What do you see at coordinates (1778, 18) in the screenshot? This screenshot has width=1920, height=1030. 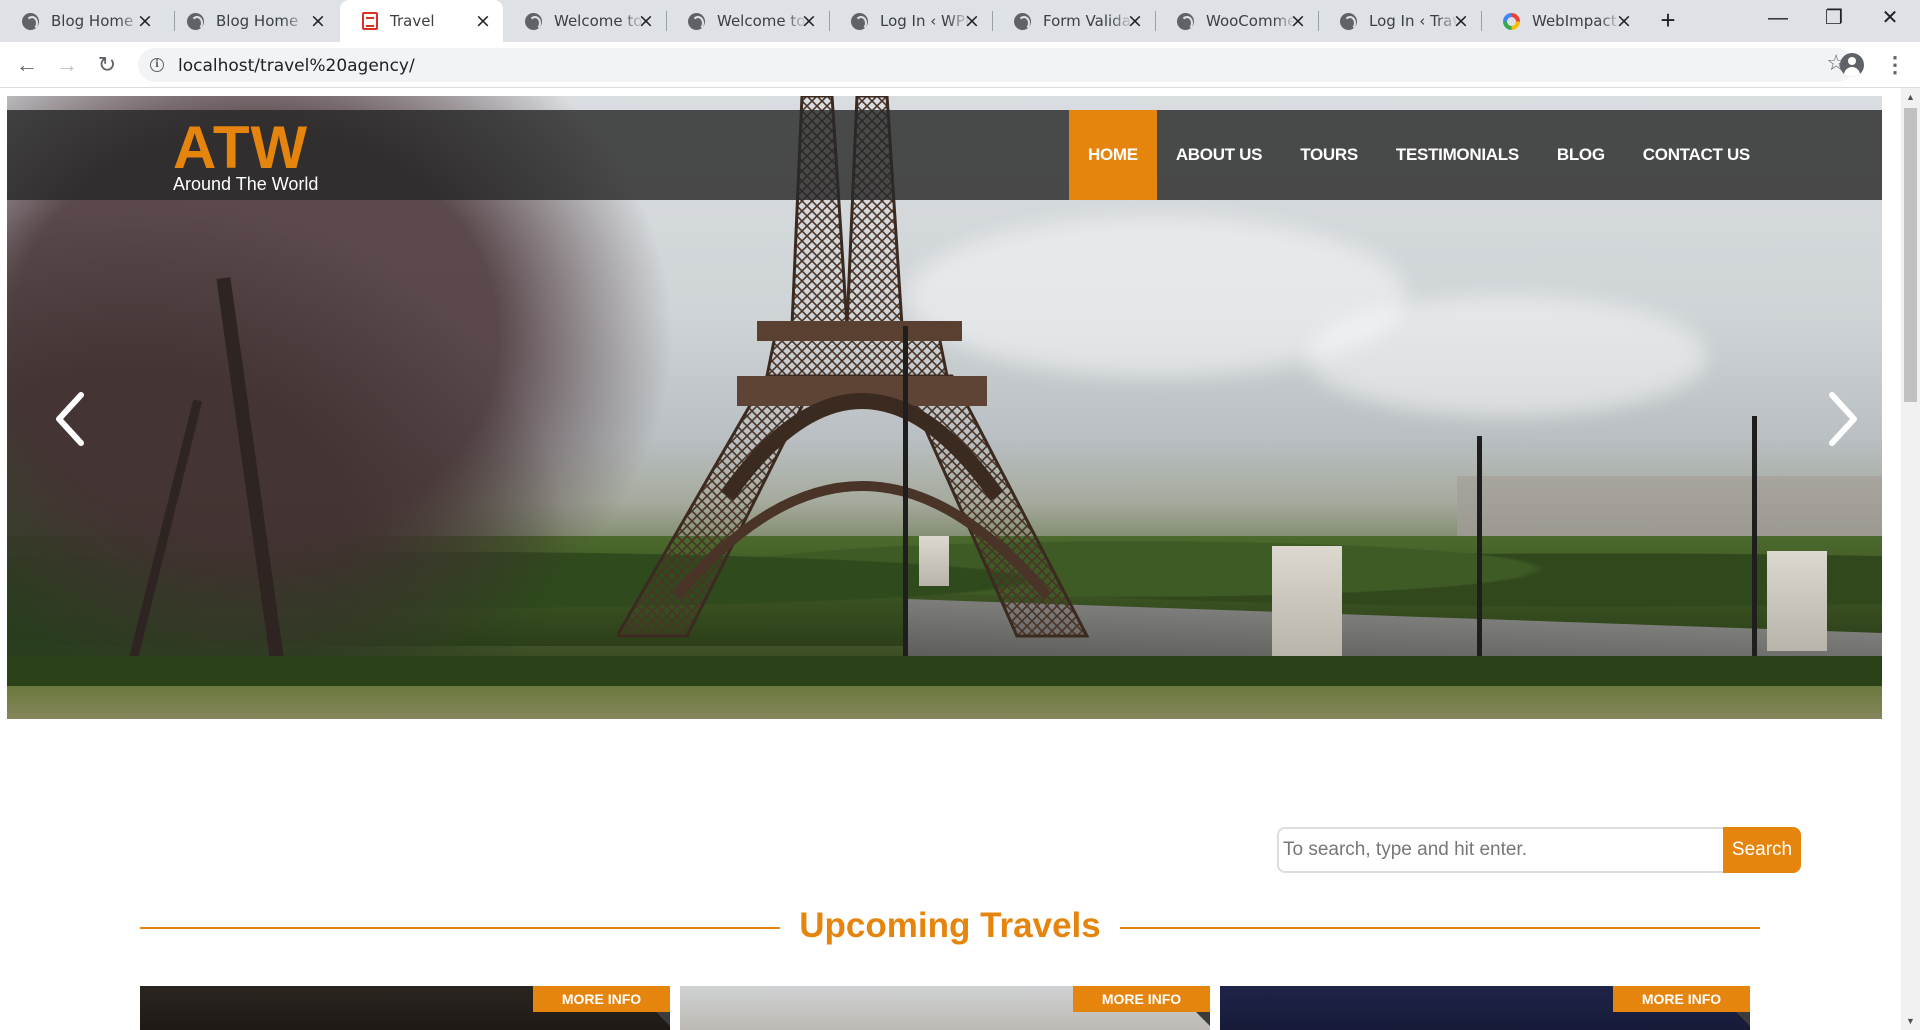 I see `minimize-button: —` at bounding box center [1778, 18].